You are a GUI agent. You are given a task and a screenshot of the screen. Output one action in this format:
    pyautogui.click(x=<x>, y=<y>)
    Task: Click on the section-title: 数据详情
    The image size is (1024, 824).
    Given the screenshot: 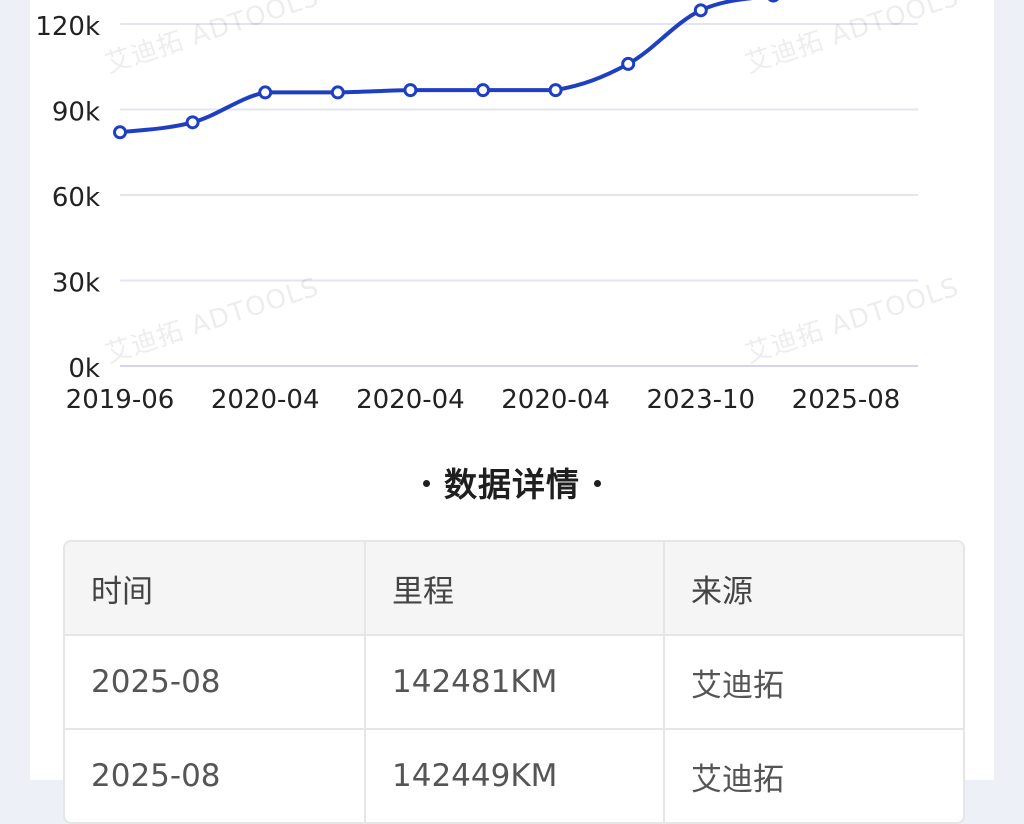 What is the action you would take?
    pyautogui.click(x=512, y=482)
    